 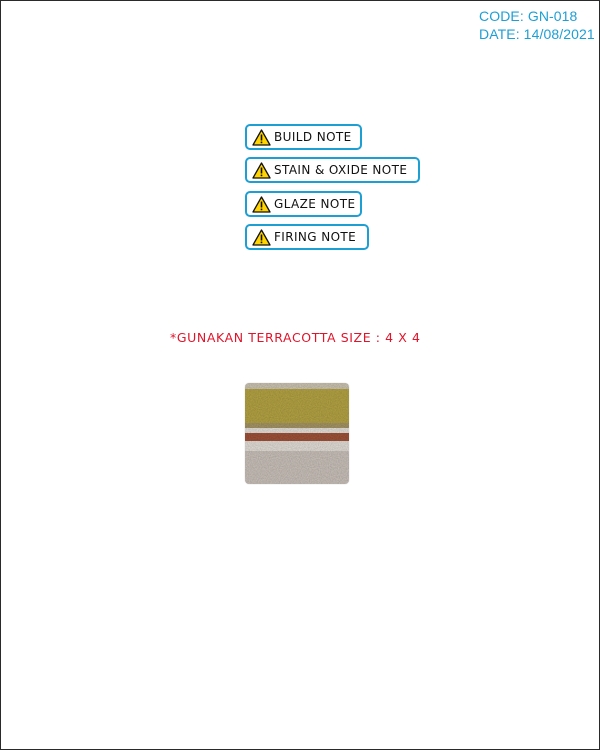 What do you see at coordinates (313, 137) in the screenshot?
I see `build-note-label: BUILD NOTE` at bounding box center [313, 137].